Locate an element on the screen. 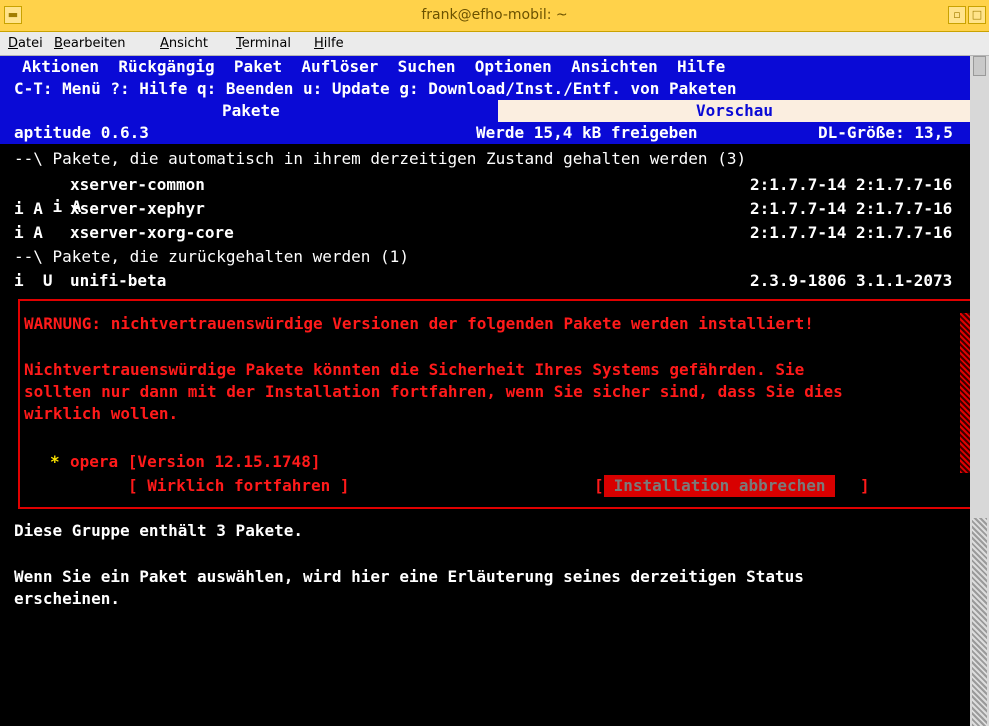 This screenshot has height=726, width=989. menu-terminal: Terminal is located at coordinates (263, 43).